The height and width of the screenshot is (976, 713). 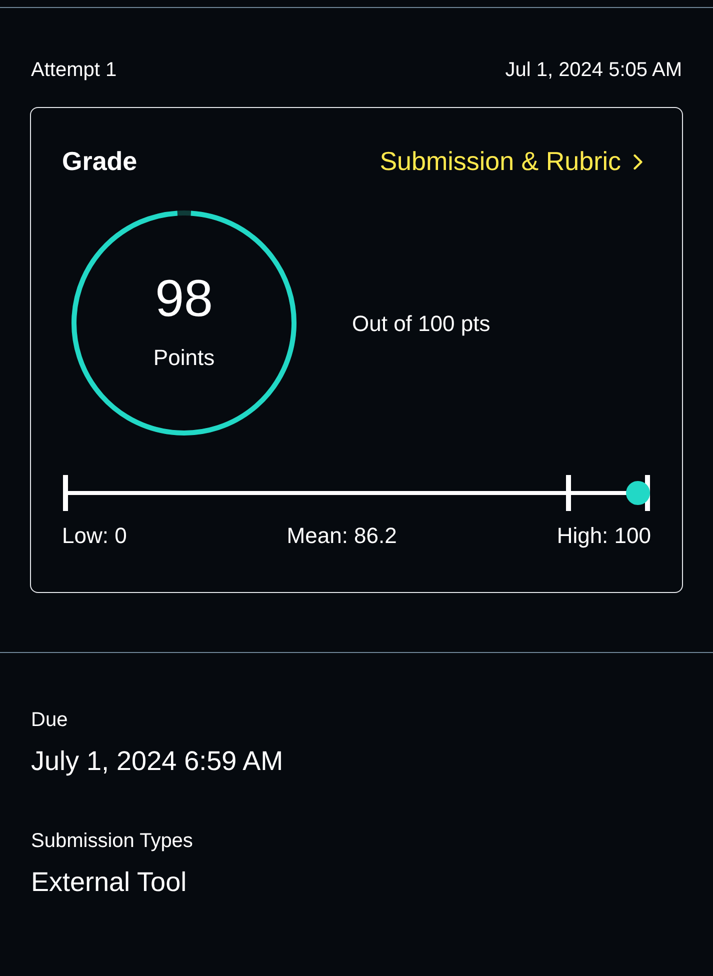 I want to click on attempt-label: Attempt 1, so click(x=74, y=70).